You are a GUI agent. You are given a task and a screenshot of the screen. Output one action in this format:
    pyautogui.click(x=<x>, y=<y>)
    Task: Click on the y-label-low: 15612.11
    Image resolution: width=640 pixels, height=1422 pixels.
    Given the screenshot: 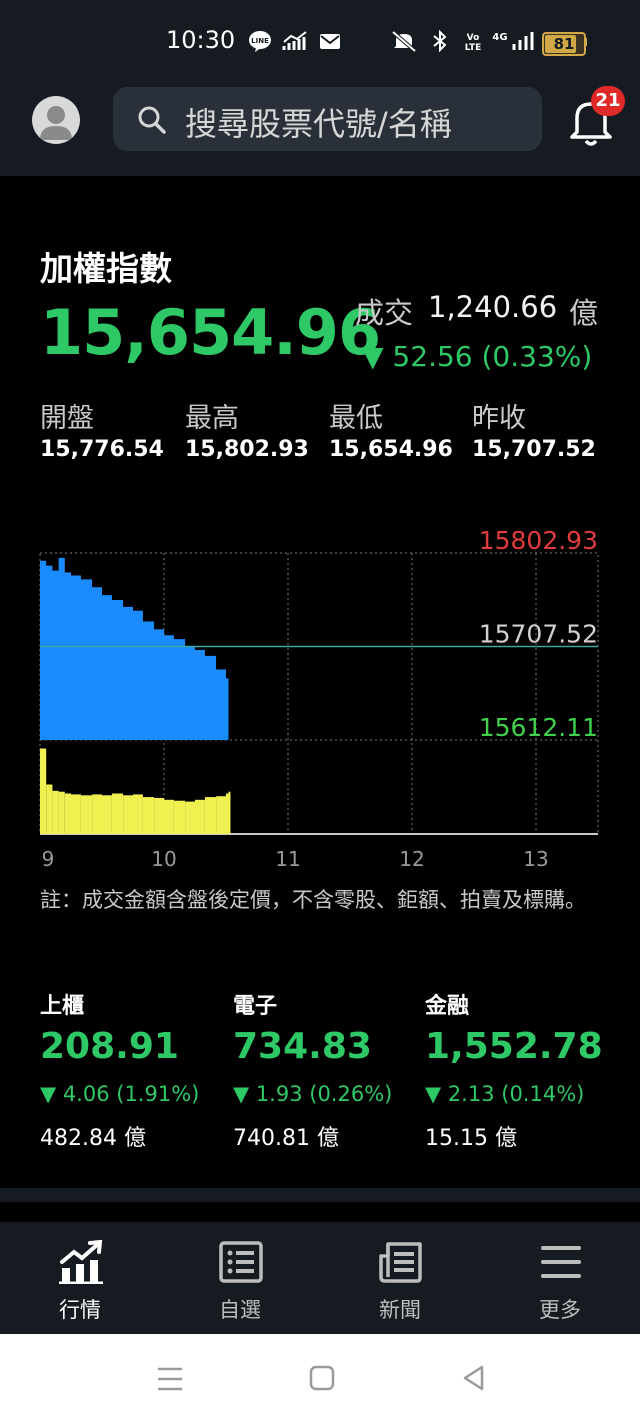 What is the action you would take?
    pyautogui.click(x=538, y=727)
    